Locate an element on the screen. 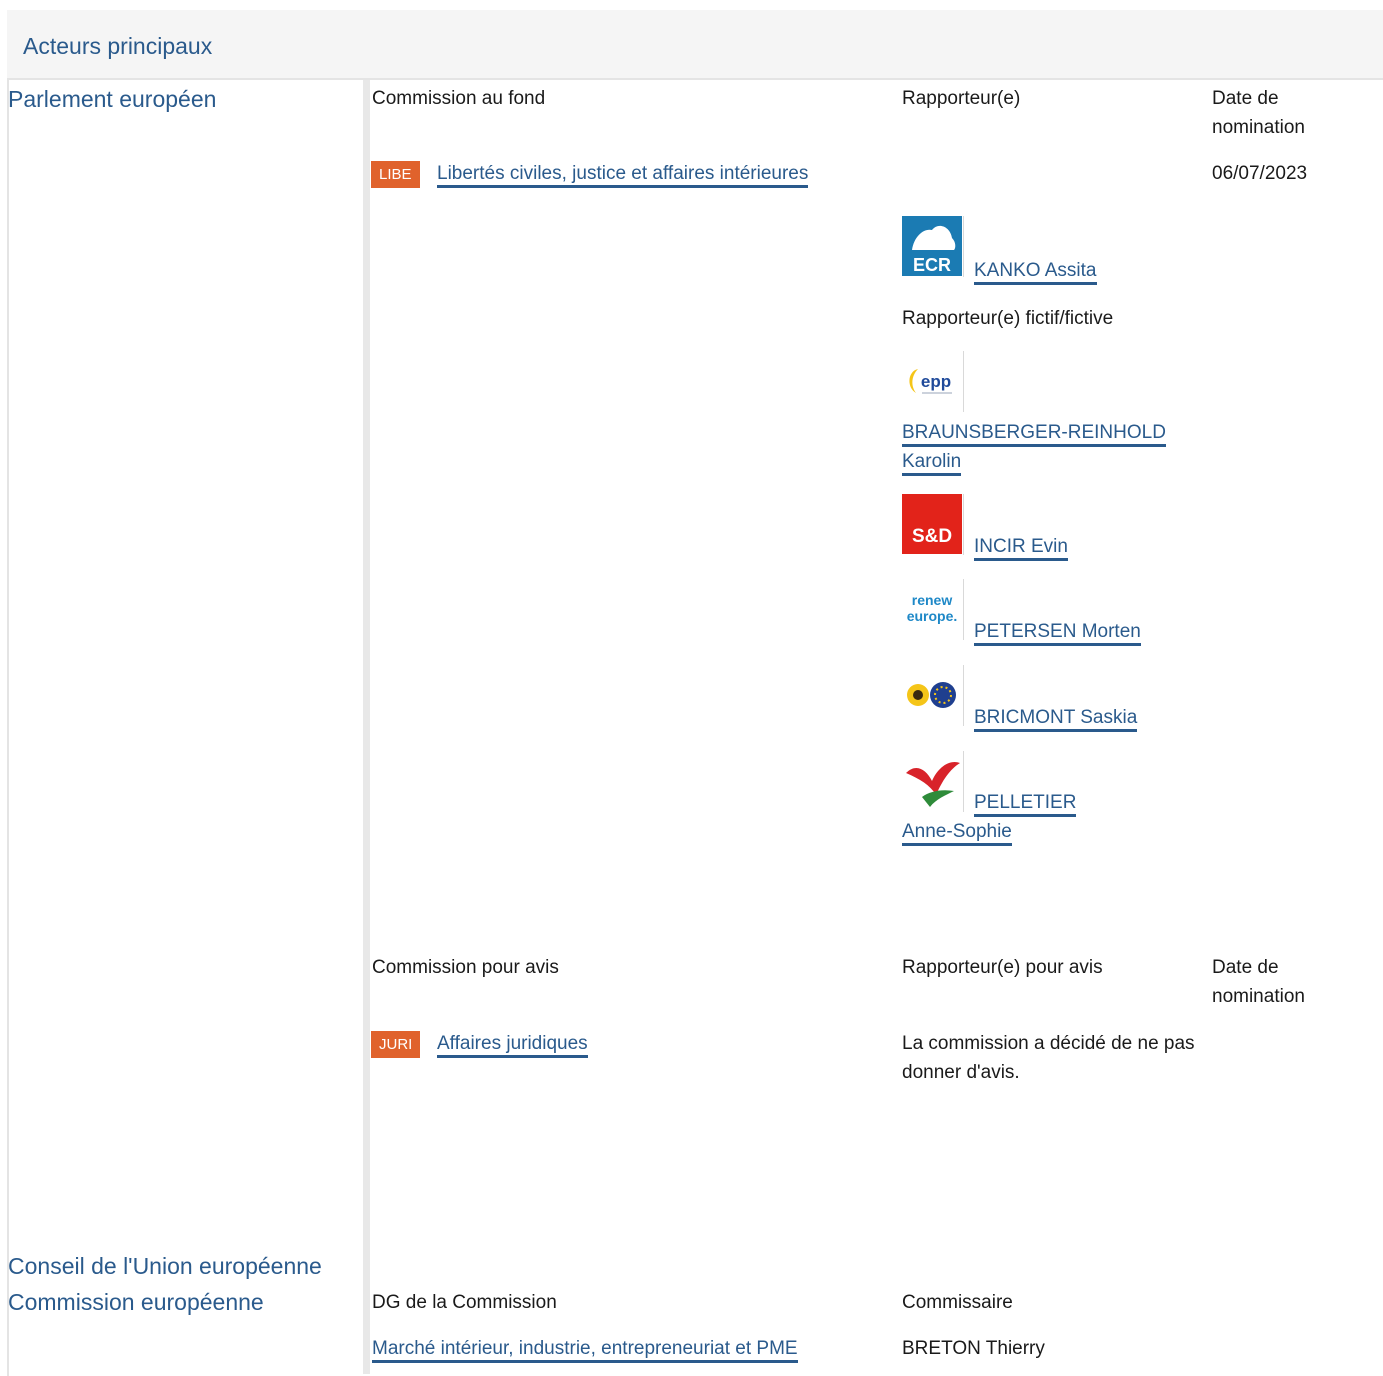  opinion-committee-name: Affaires juridiques is located at coordinates (512, 1045).